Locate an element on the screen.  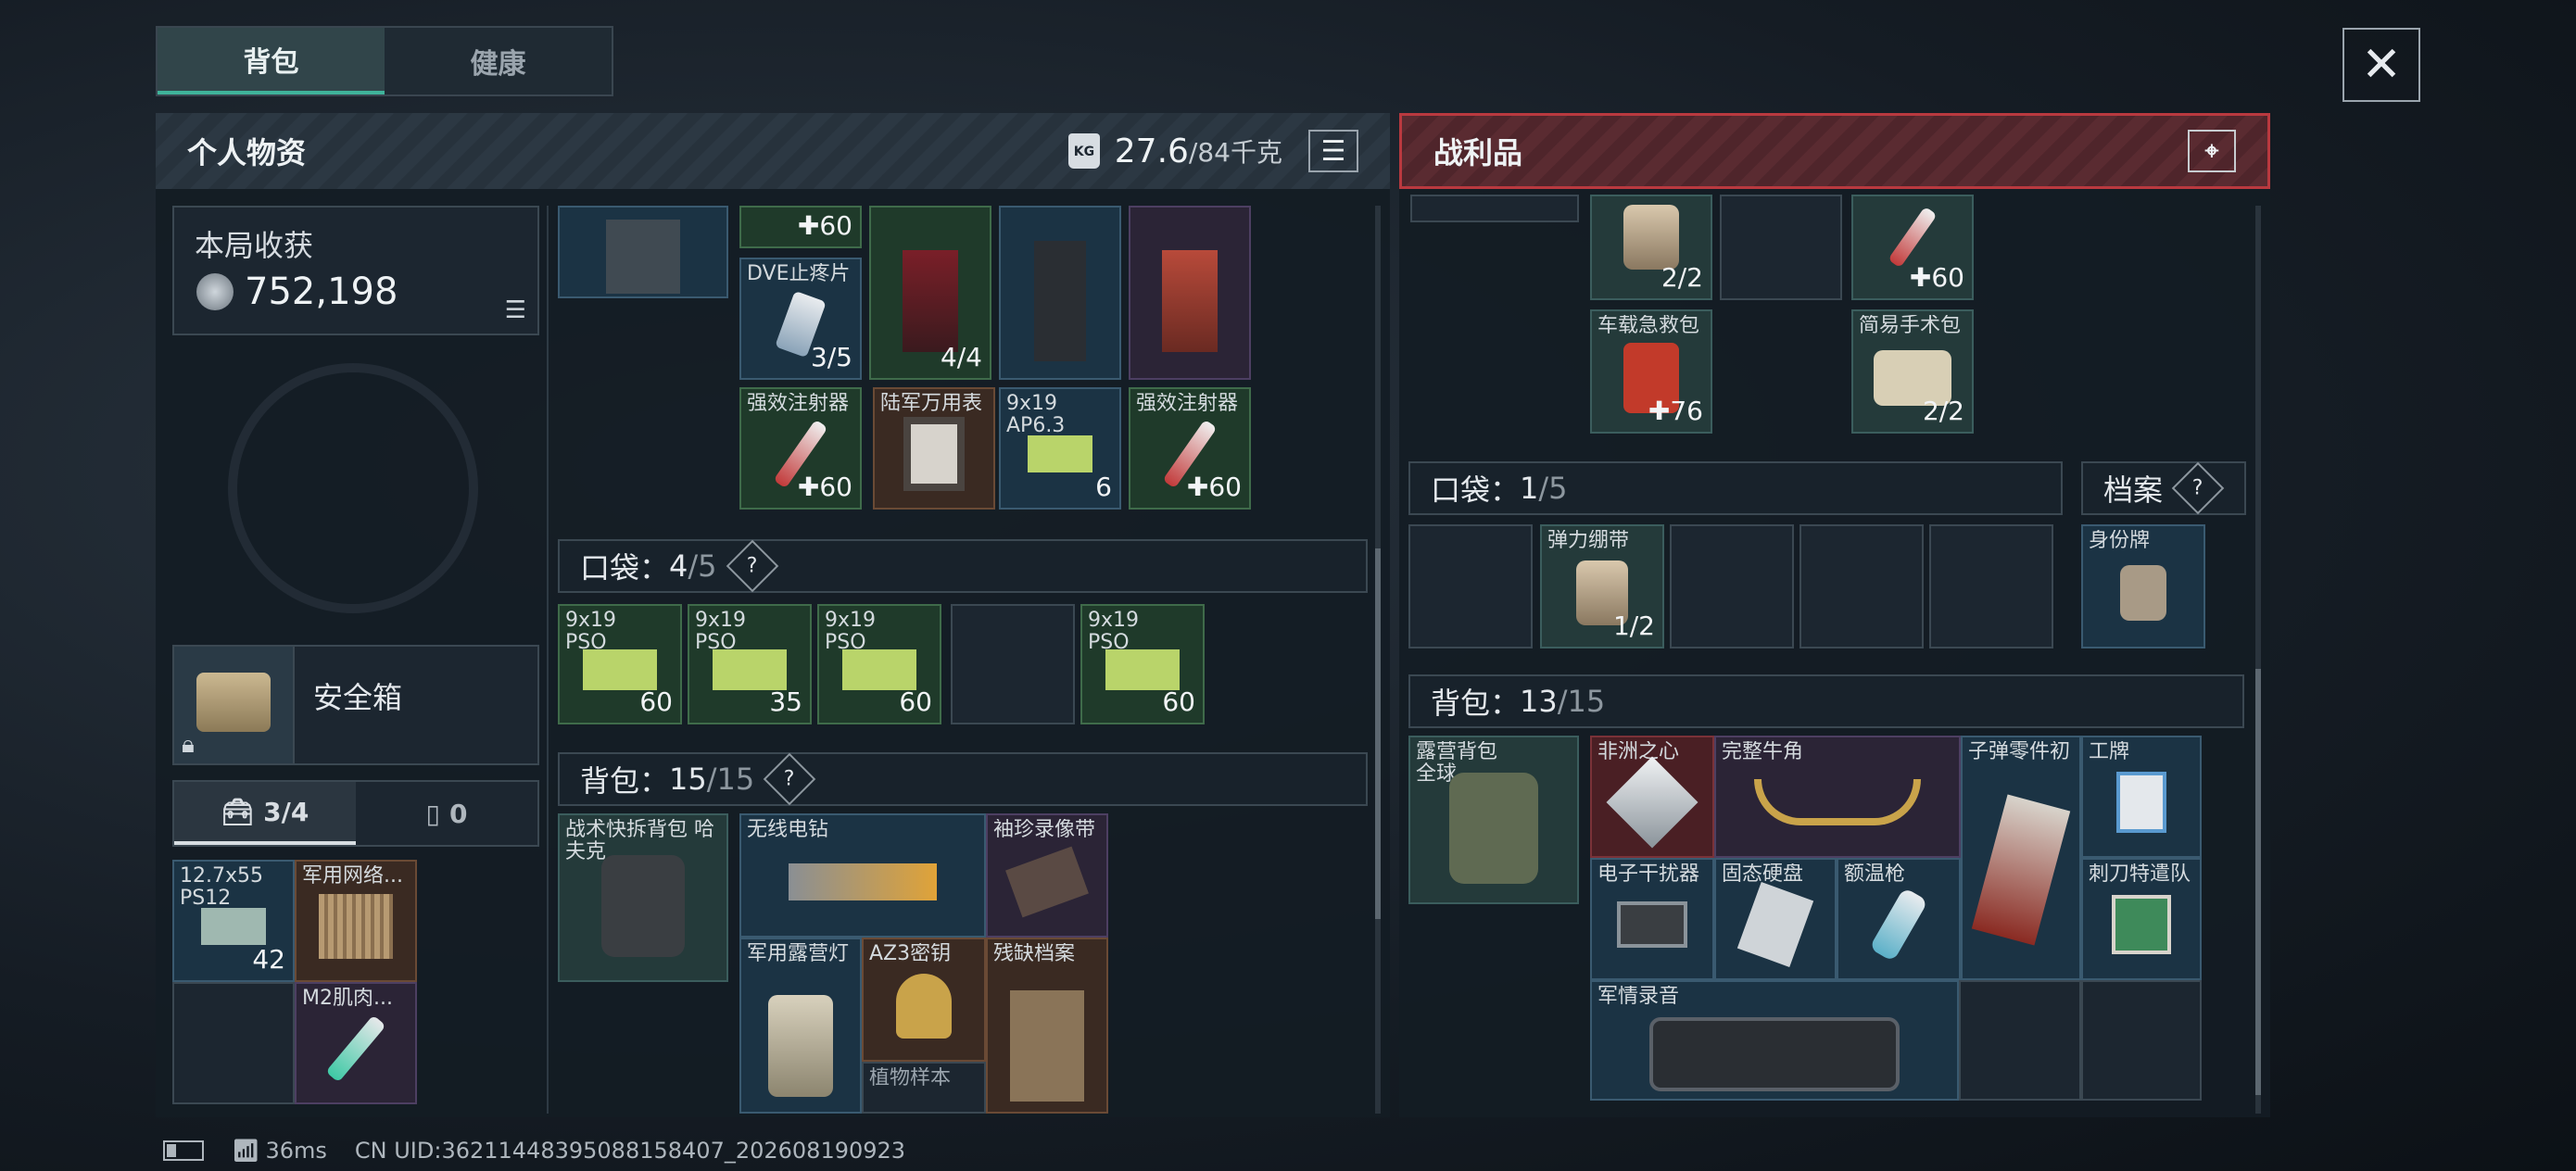
loot-ssd: 固态硬盘 is located at coordinates (1775, 919).